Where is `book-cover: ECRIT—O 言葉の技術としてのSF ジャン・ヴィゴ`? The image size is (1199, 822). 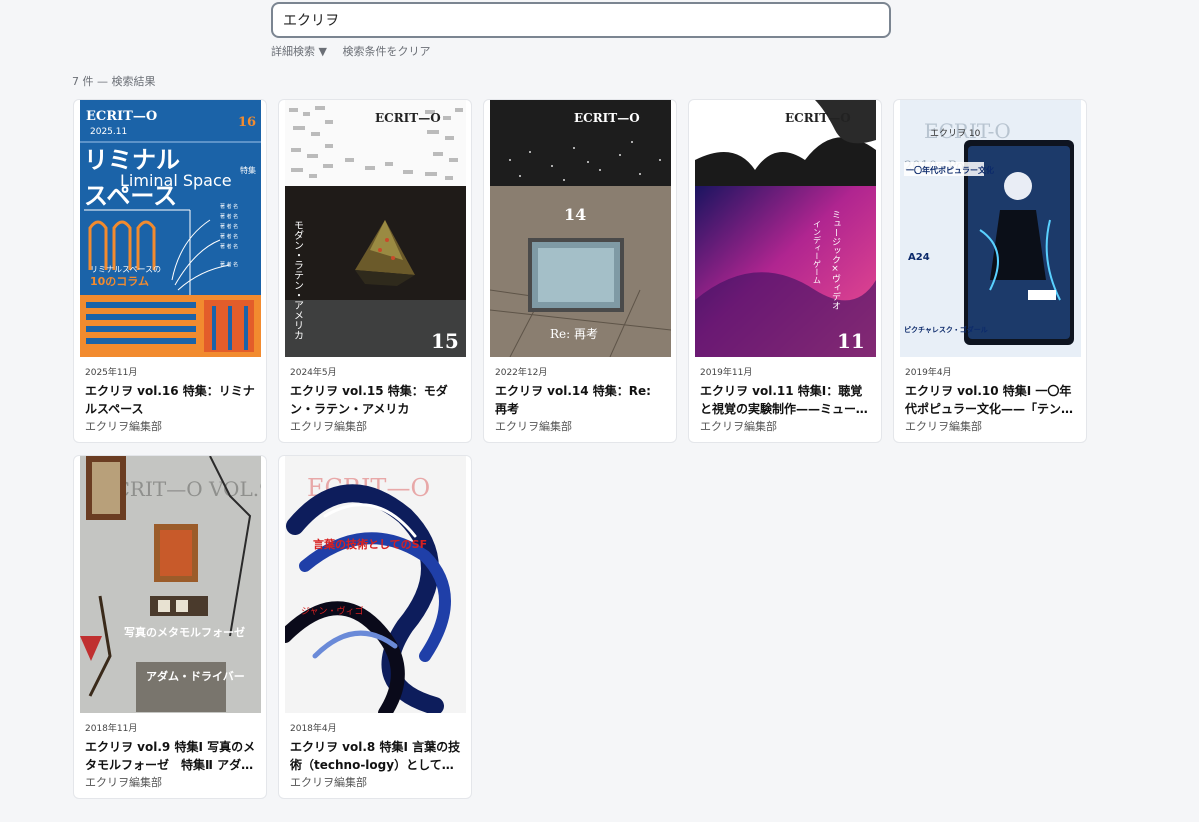 book-cover: ECRIT—O 言葉の技術としてのSF ジャン・ヴィゴ is located at coordinates (375, 584).